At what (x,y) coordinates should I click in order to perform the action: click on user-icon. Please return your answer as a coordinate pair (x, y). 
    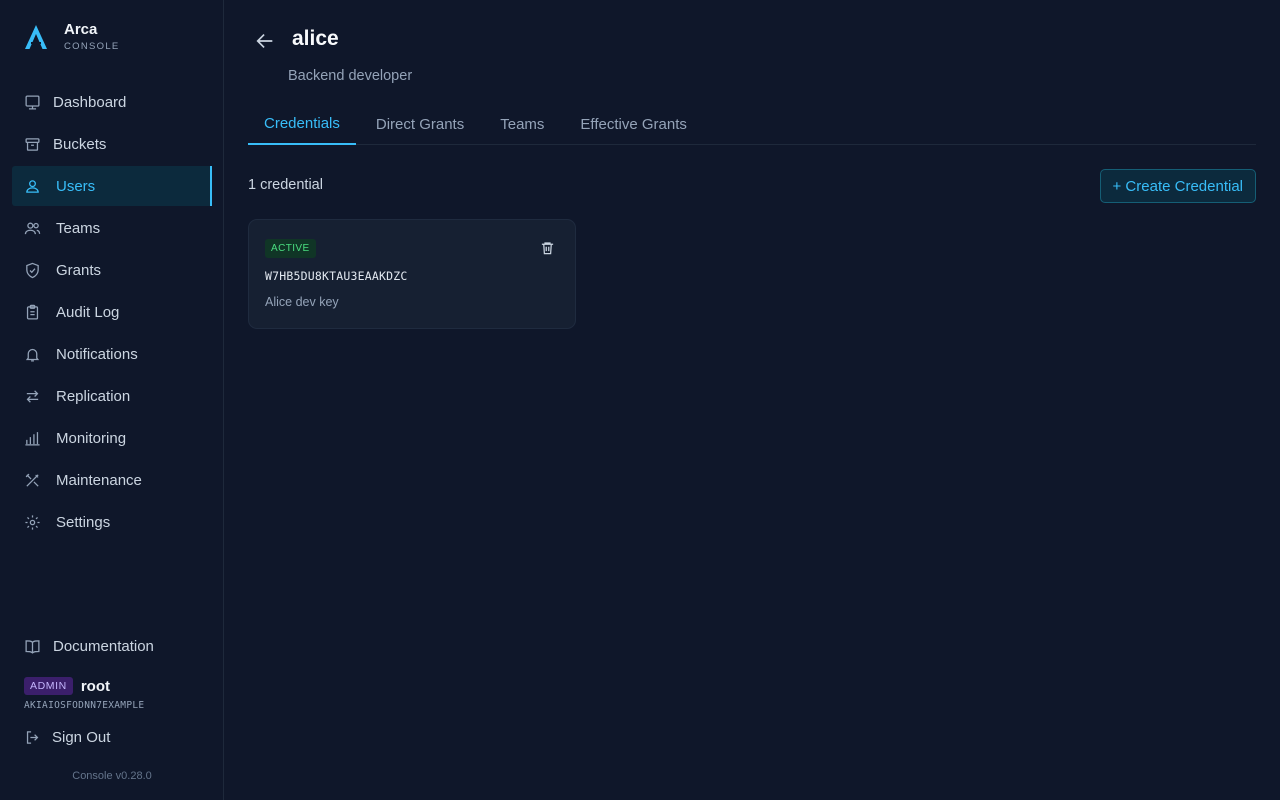
    Looking at the image, I should click on (32, 186).